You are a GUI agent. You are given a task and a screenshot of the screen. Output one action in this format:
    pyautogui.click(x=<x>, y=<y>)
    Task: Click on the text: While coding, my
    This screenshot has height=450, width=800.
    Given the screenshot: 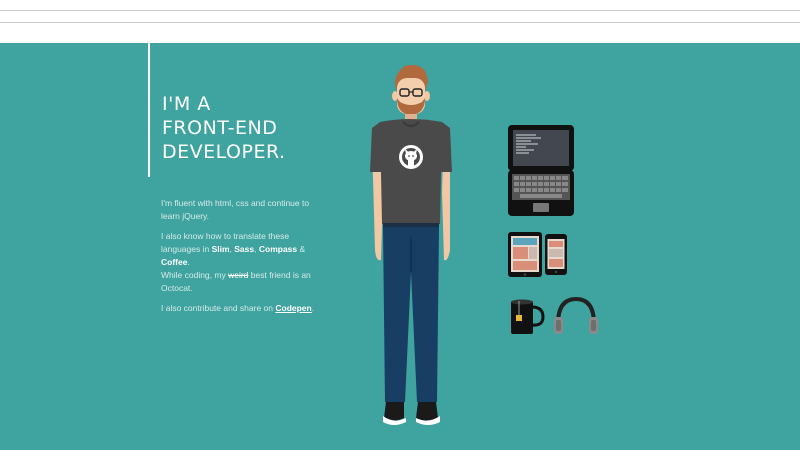 What is the action you would take?
    pyautogui.click(x=195, y=275)
    